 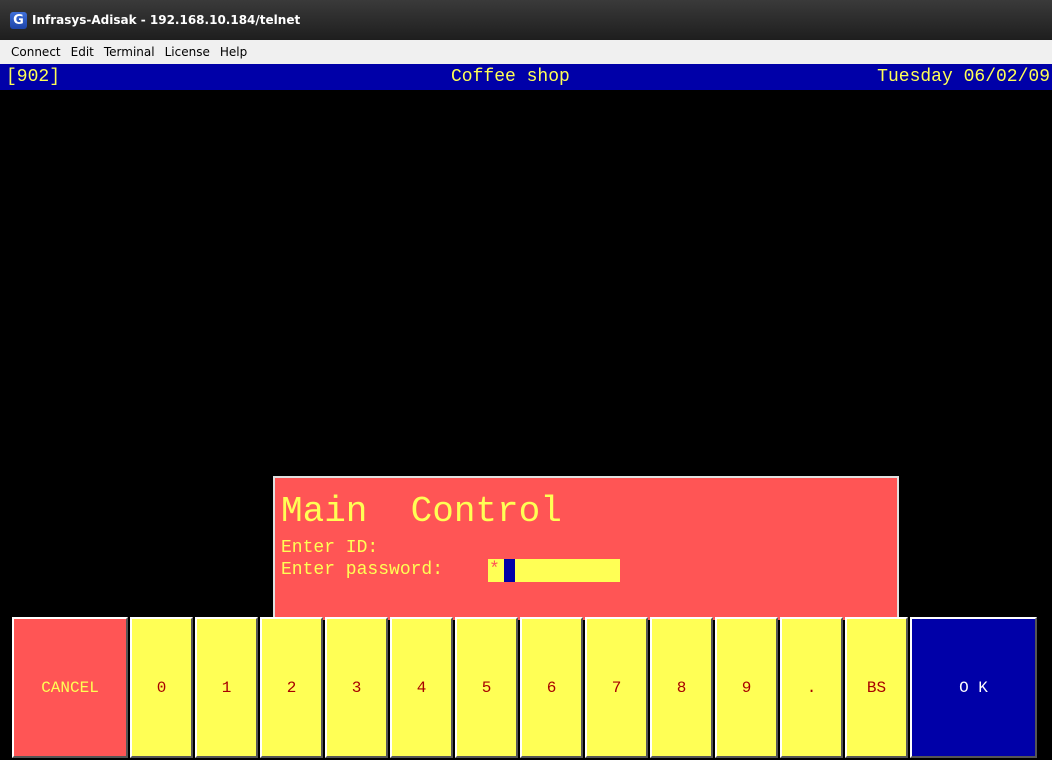 I want to click on password-field: *, so click(x=554, y=570).